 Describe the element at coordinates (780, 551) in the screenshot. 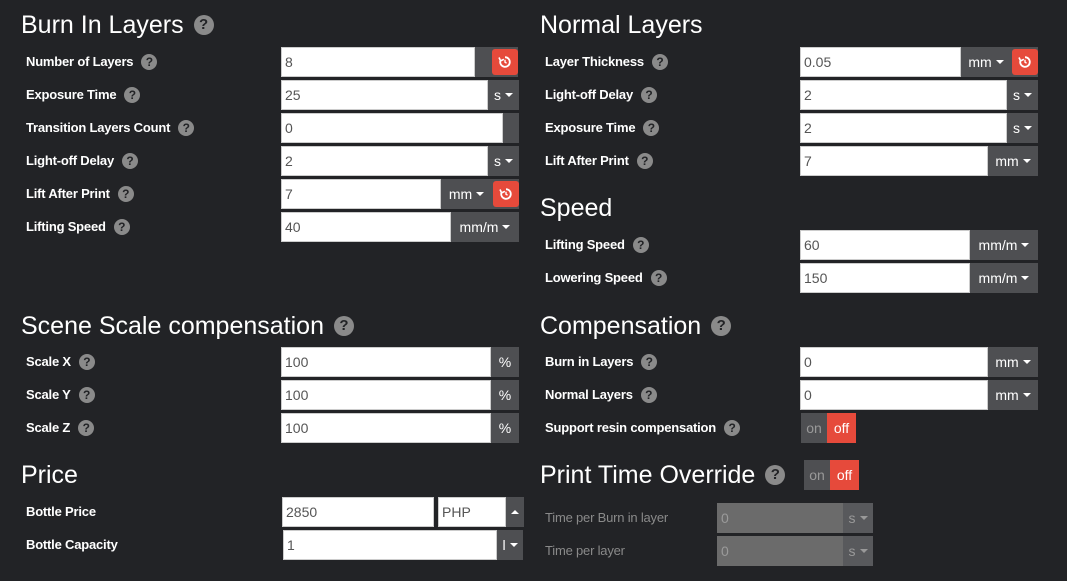

I see `time-per-layer-input` at that location.